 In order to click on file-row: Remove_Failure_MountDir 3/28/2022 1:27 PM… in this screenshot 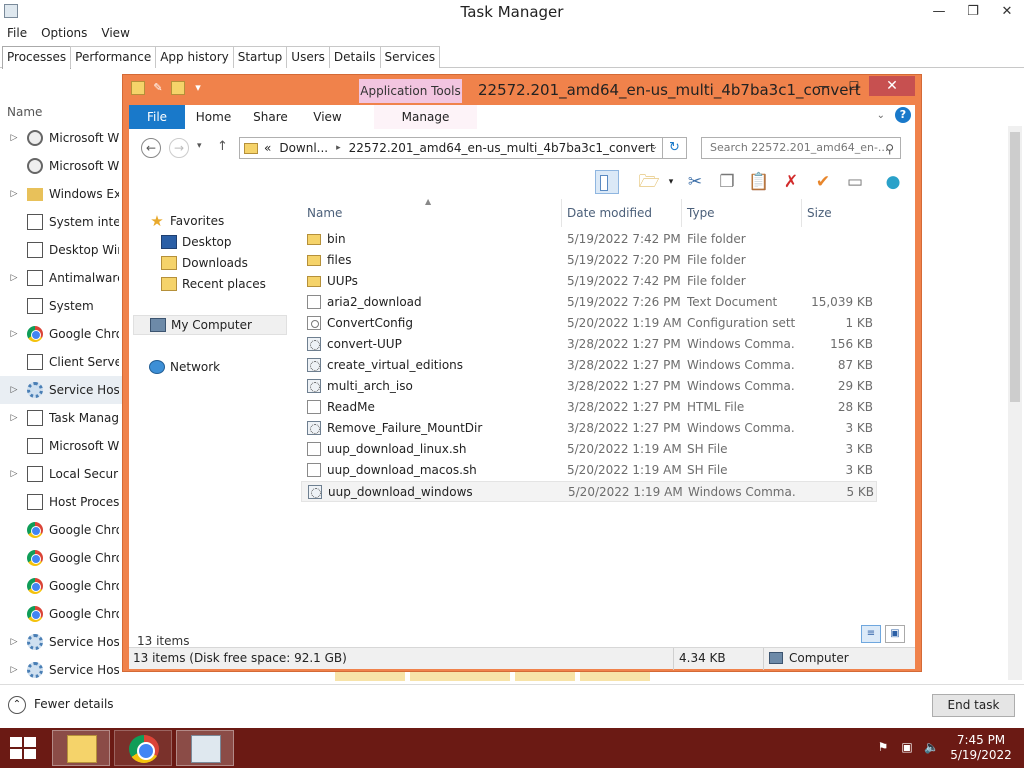, I will do `click(589, 428)`.